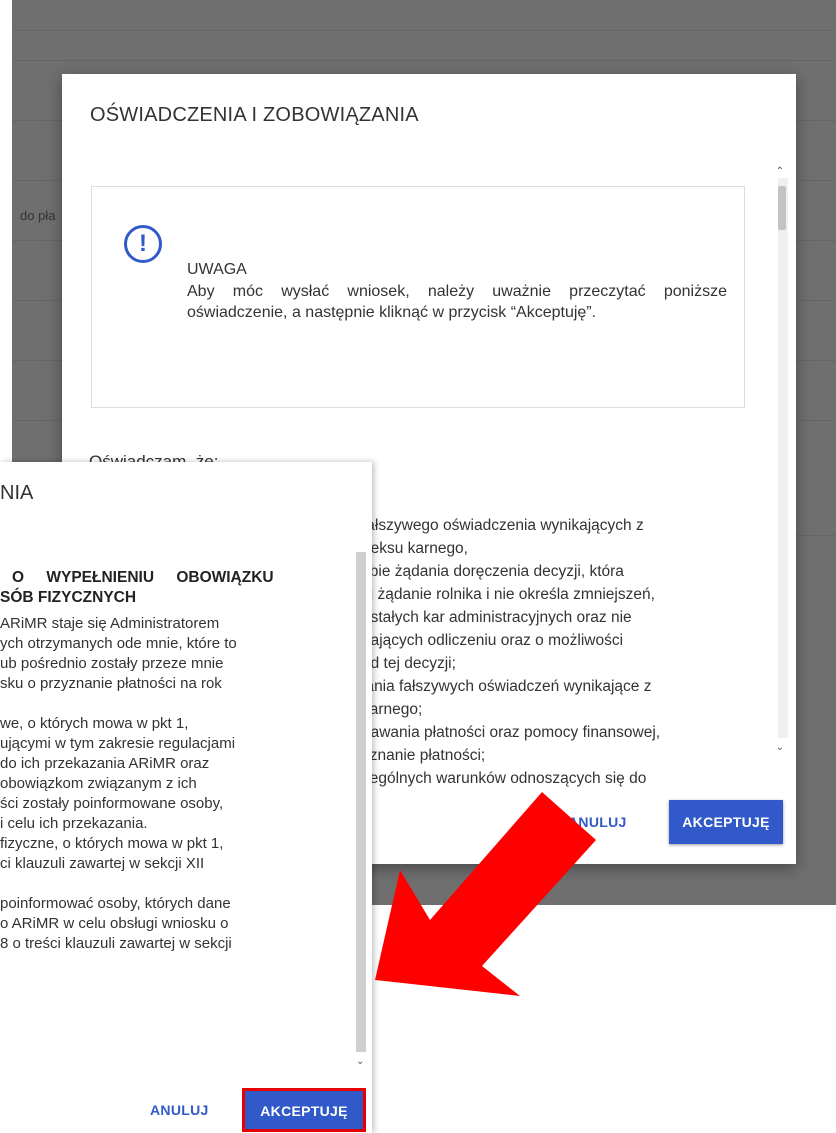 Image resolution: width=836 pixels, height=1133 pixels. I want to click on scroll-up-icon: ⌃, so click(780, 171).